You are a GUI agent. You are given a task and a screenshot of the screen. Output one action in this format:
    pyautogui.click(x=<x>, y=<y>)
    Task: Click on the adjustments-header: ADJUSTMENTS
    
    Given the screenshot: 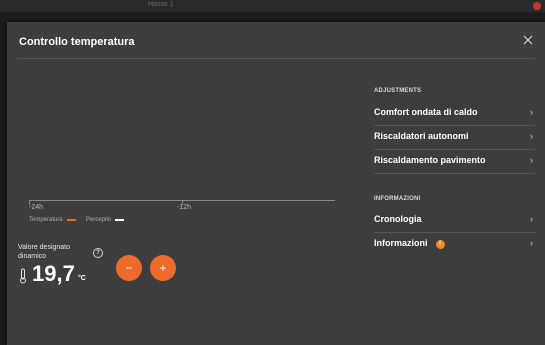 What is the action you would take?
    pyautogui.click(x=398, y=91)
    